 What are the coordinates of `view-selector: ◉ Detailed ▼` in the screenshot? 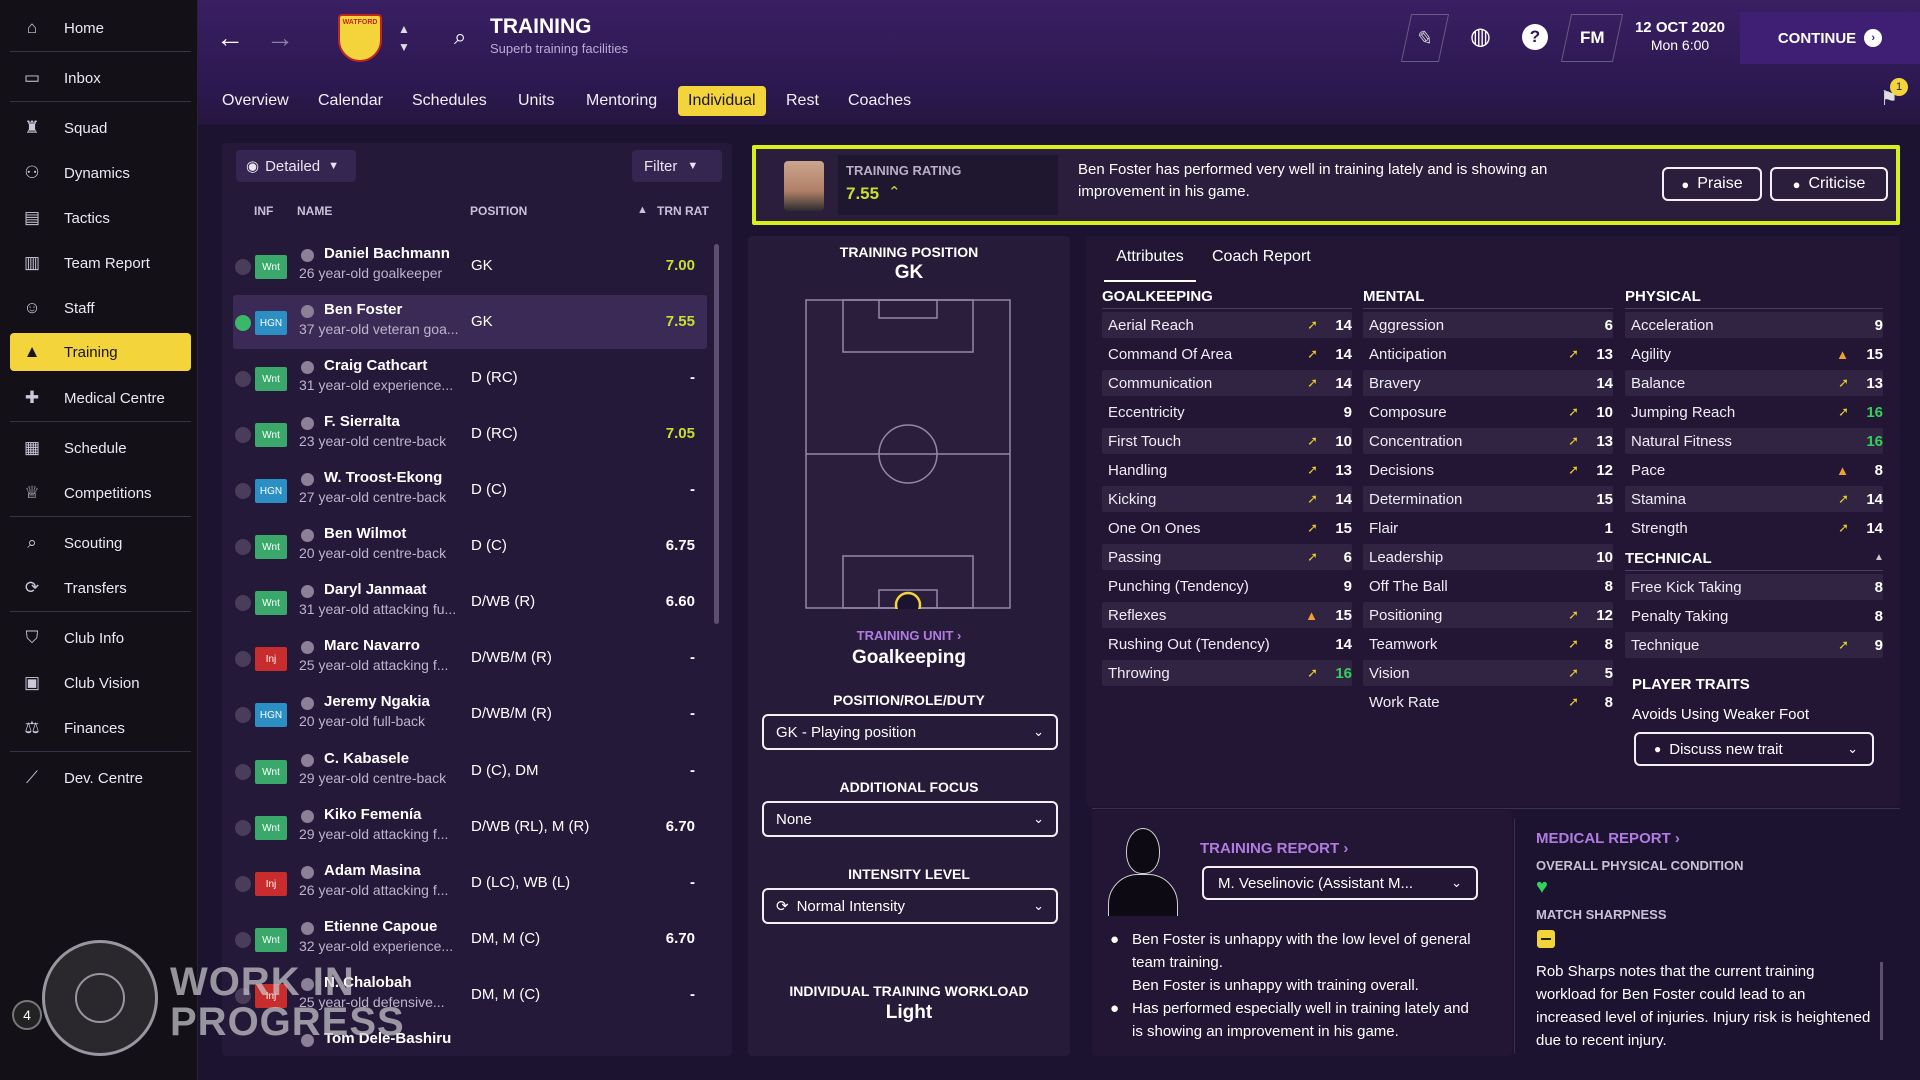 It's located at (296, 166).